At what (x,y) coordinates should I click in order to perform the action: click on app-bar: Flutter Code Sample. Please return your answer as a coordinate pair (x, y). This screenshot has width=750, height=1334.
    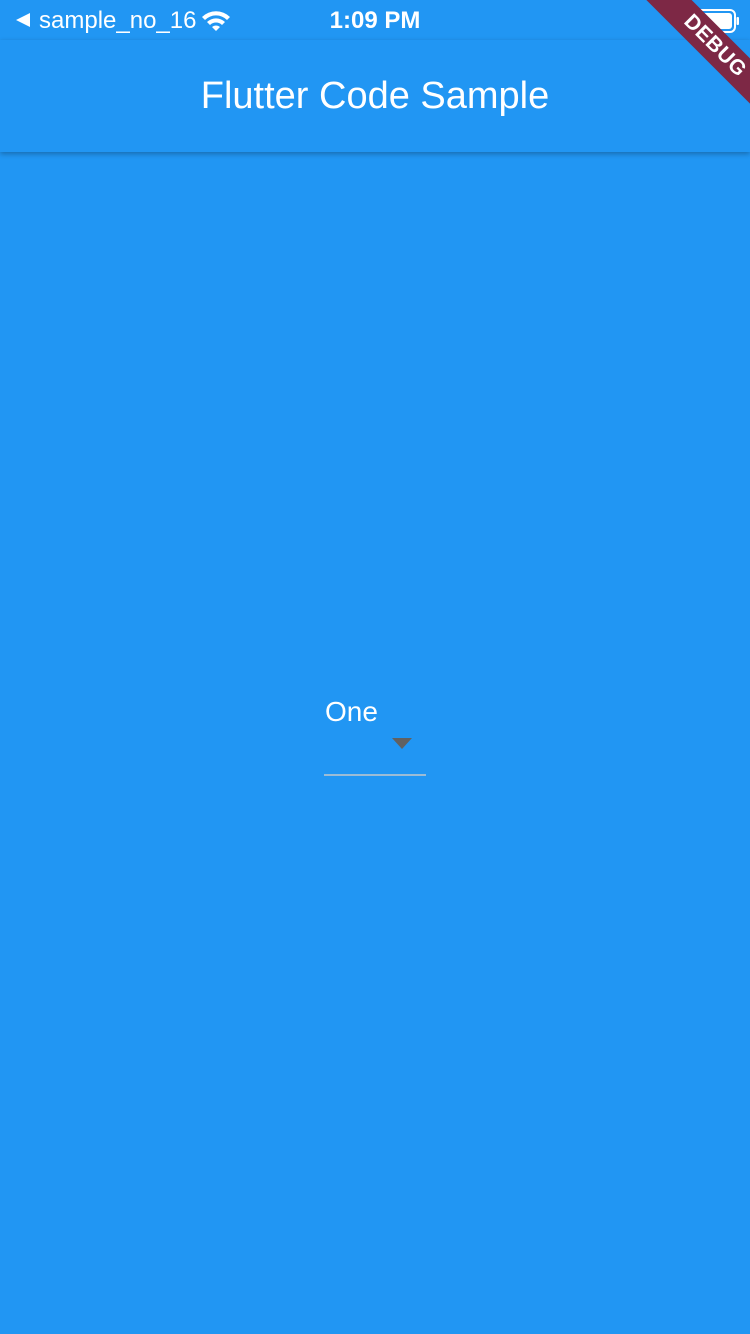
    Looking at the image, I should click on (375, 96).